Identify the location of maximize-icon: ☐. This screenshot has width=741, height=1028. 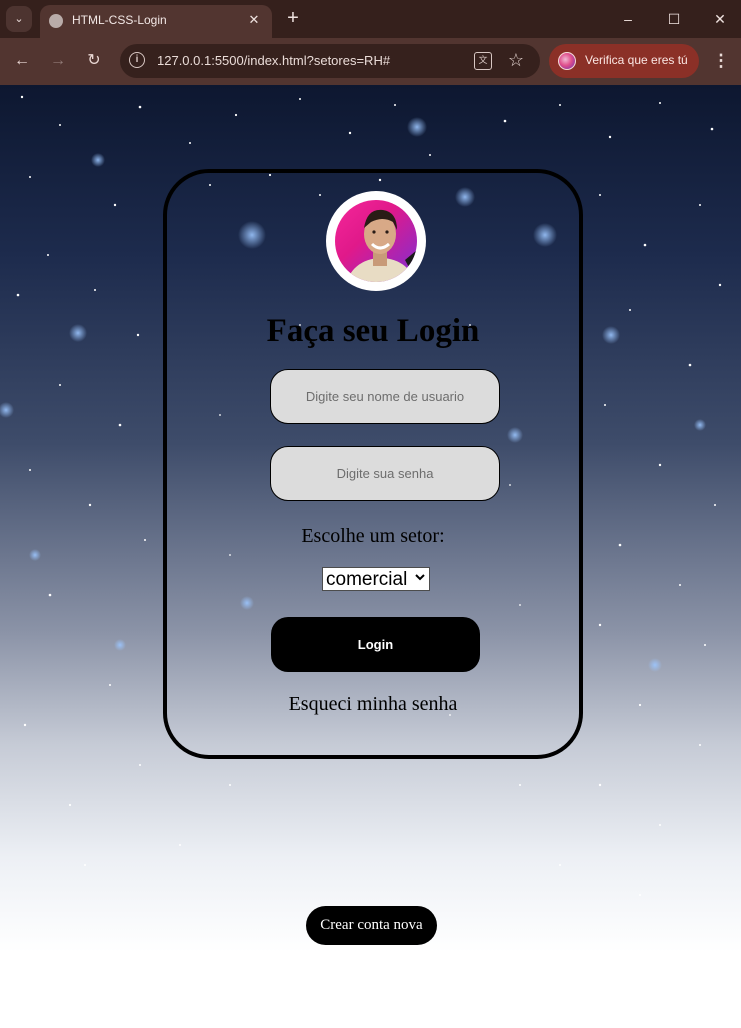
(674, 19).